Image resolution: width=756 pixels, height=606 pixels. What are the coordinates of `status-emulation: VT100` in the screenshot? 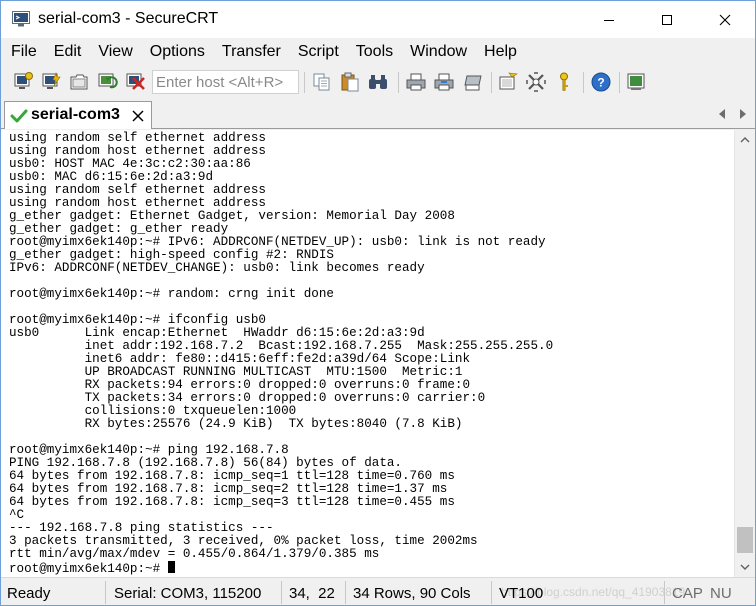 It's located at (521, 593).